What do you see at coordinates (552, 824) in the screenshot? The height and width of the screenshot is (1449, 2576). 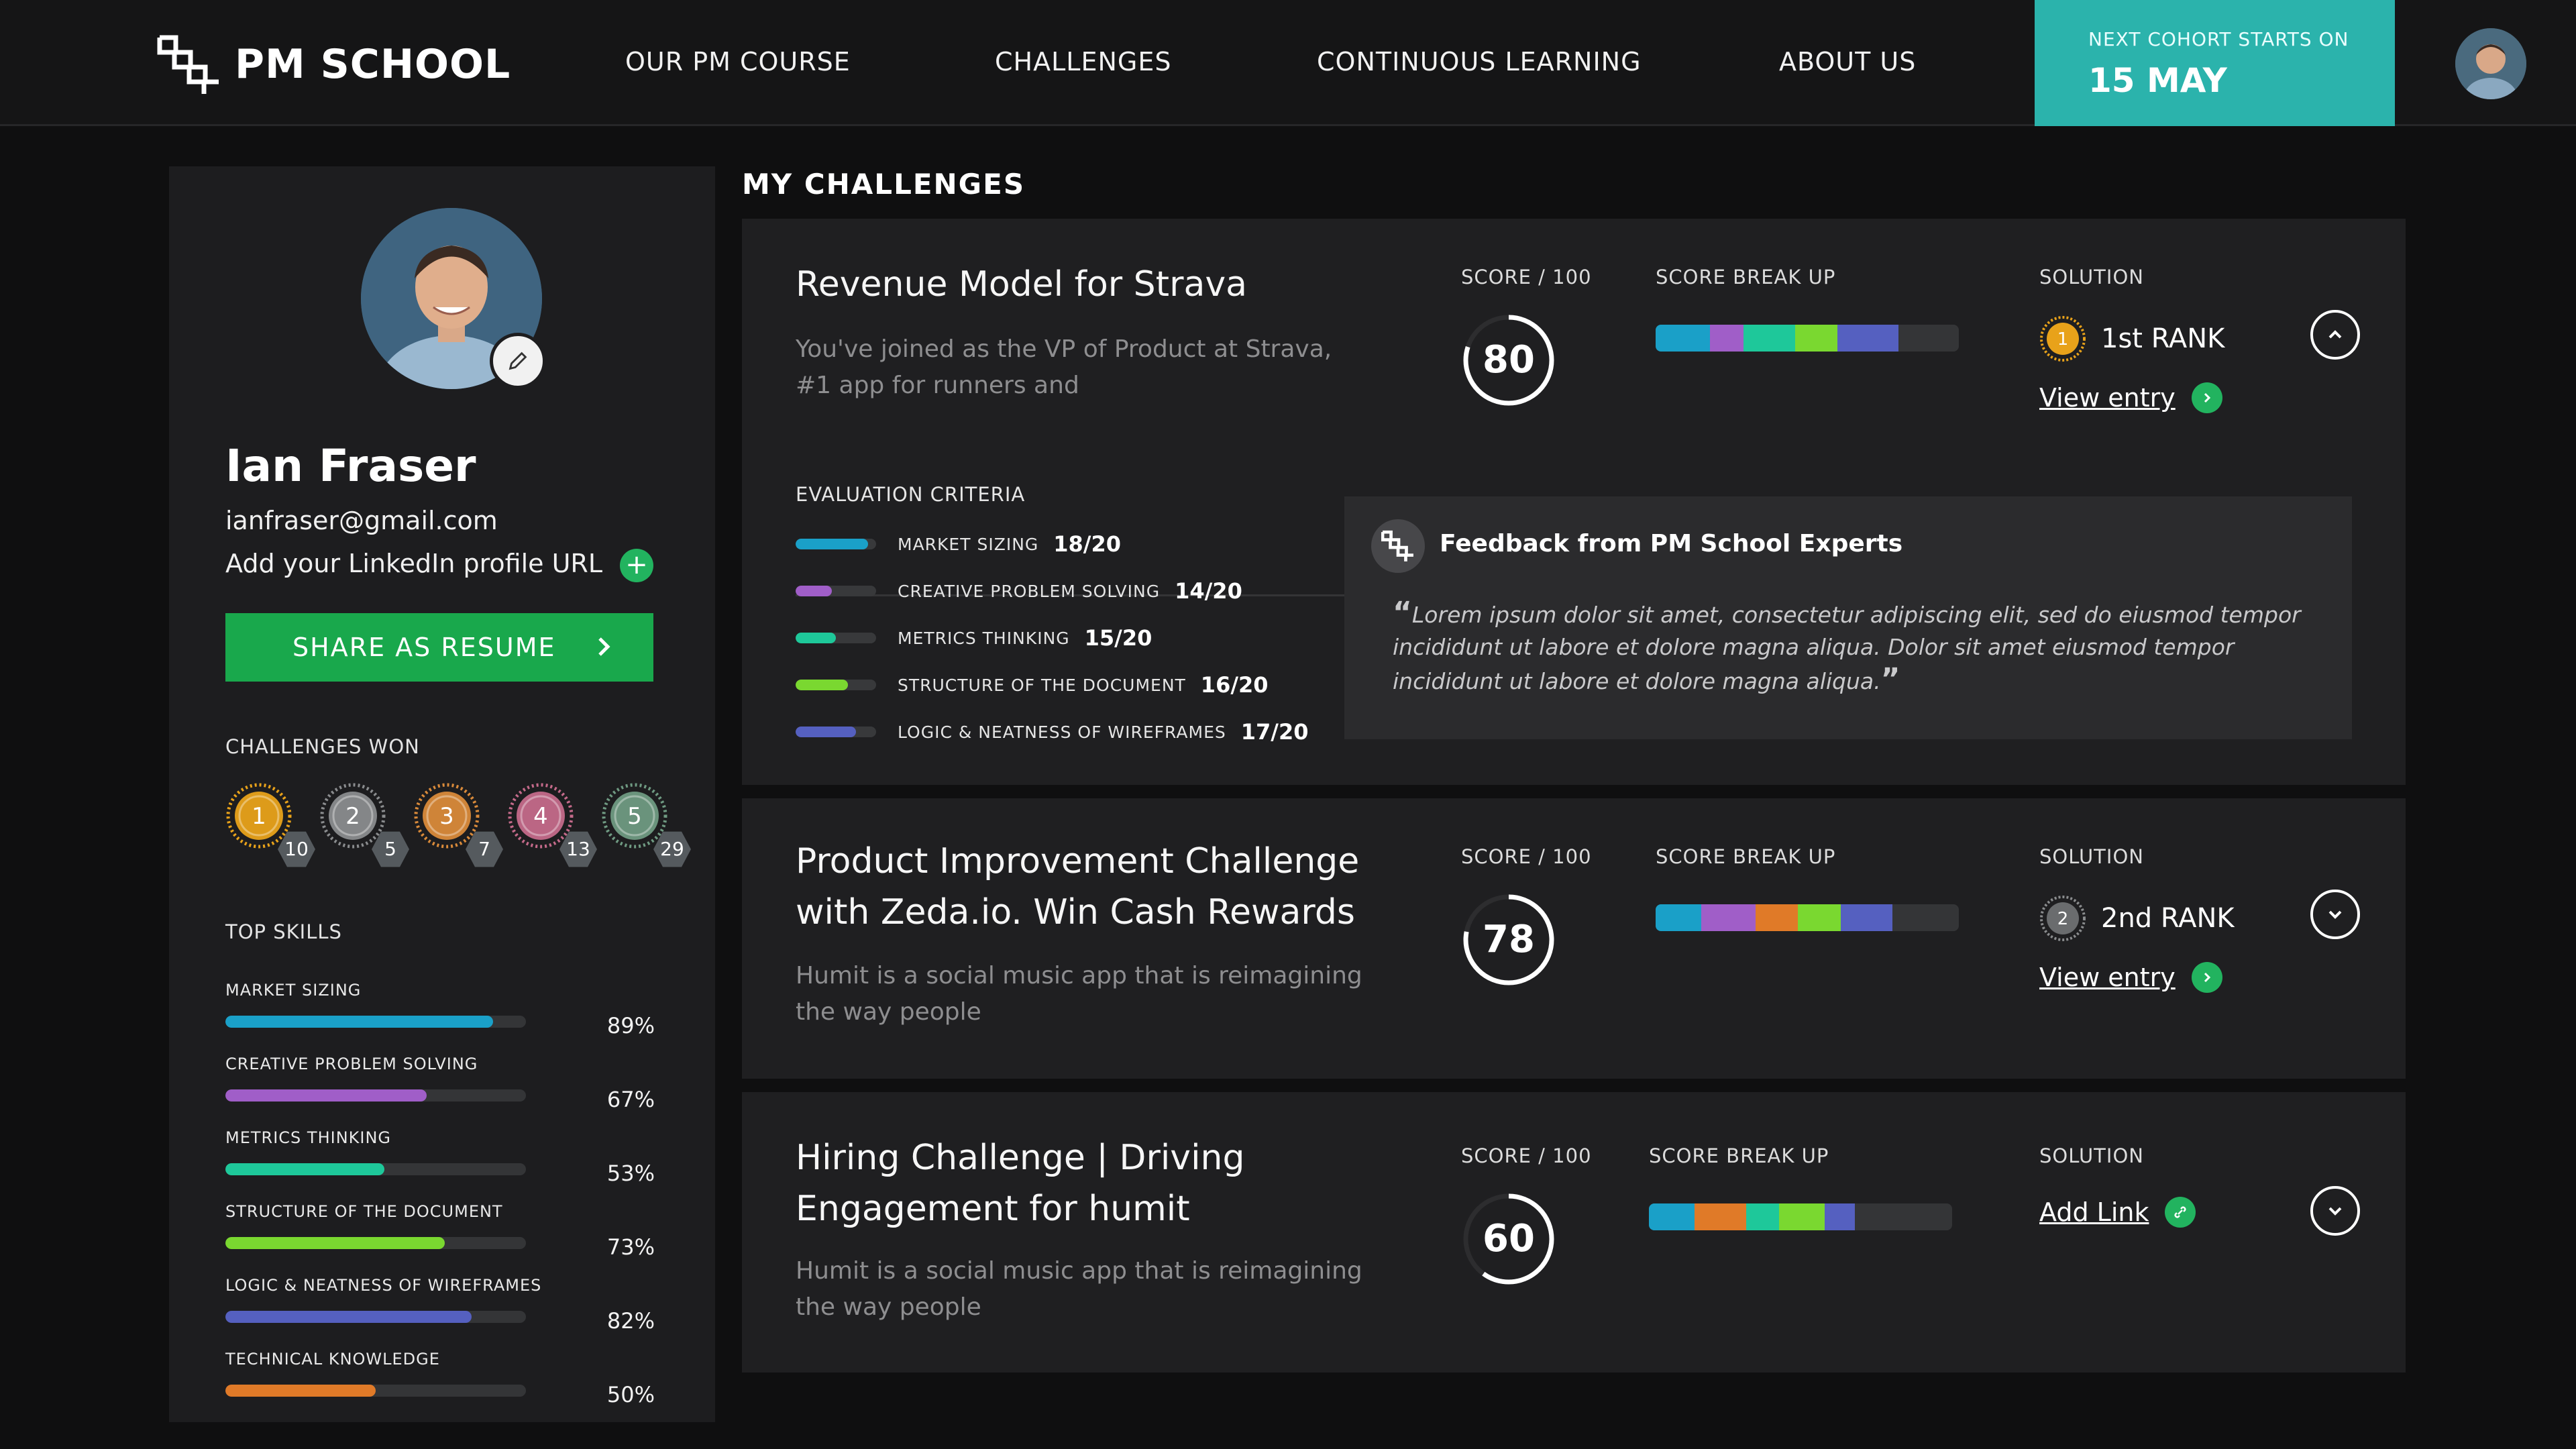 I see `medal-4: 4 13` at bounding box center [552, 824].